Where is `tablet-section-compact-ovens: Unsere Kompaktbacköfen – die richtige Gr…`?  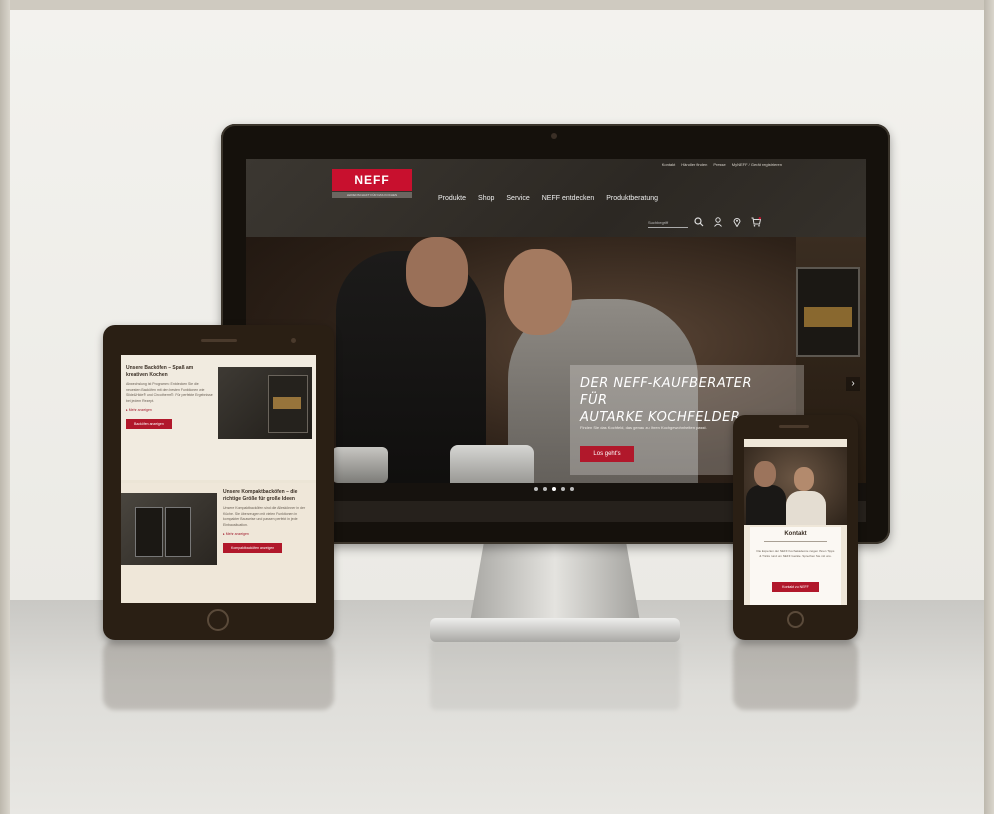 tablet-section-compact-ovens: Unsere Kompaktbacköfen – die richtige Gr… is located at coordinates (218, 543).